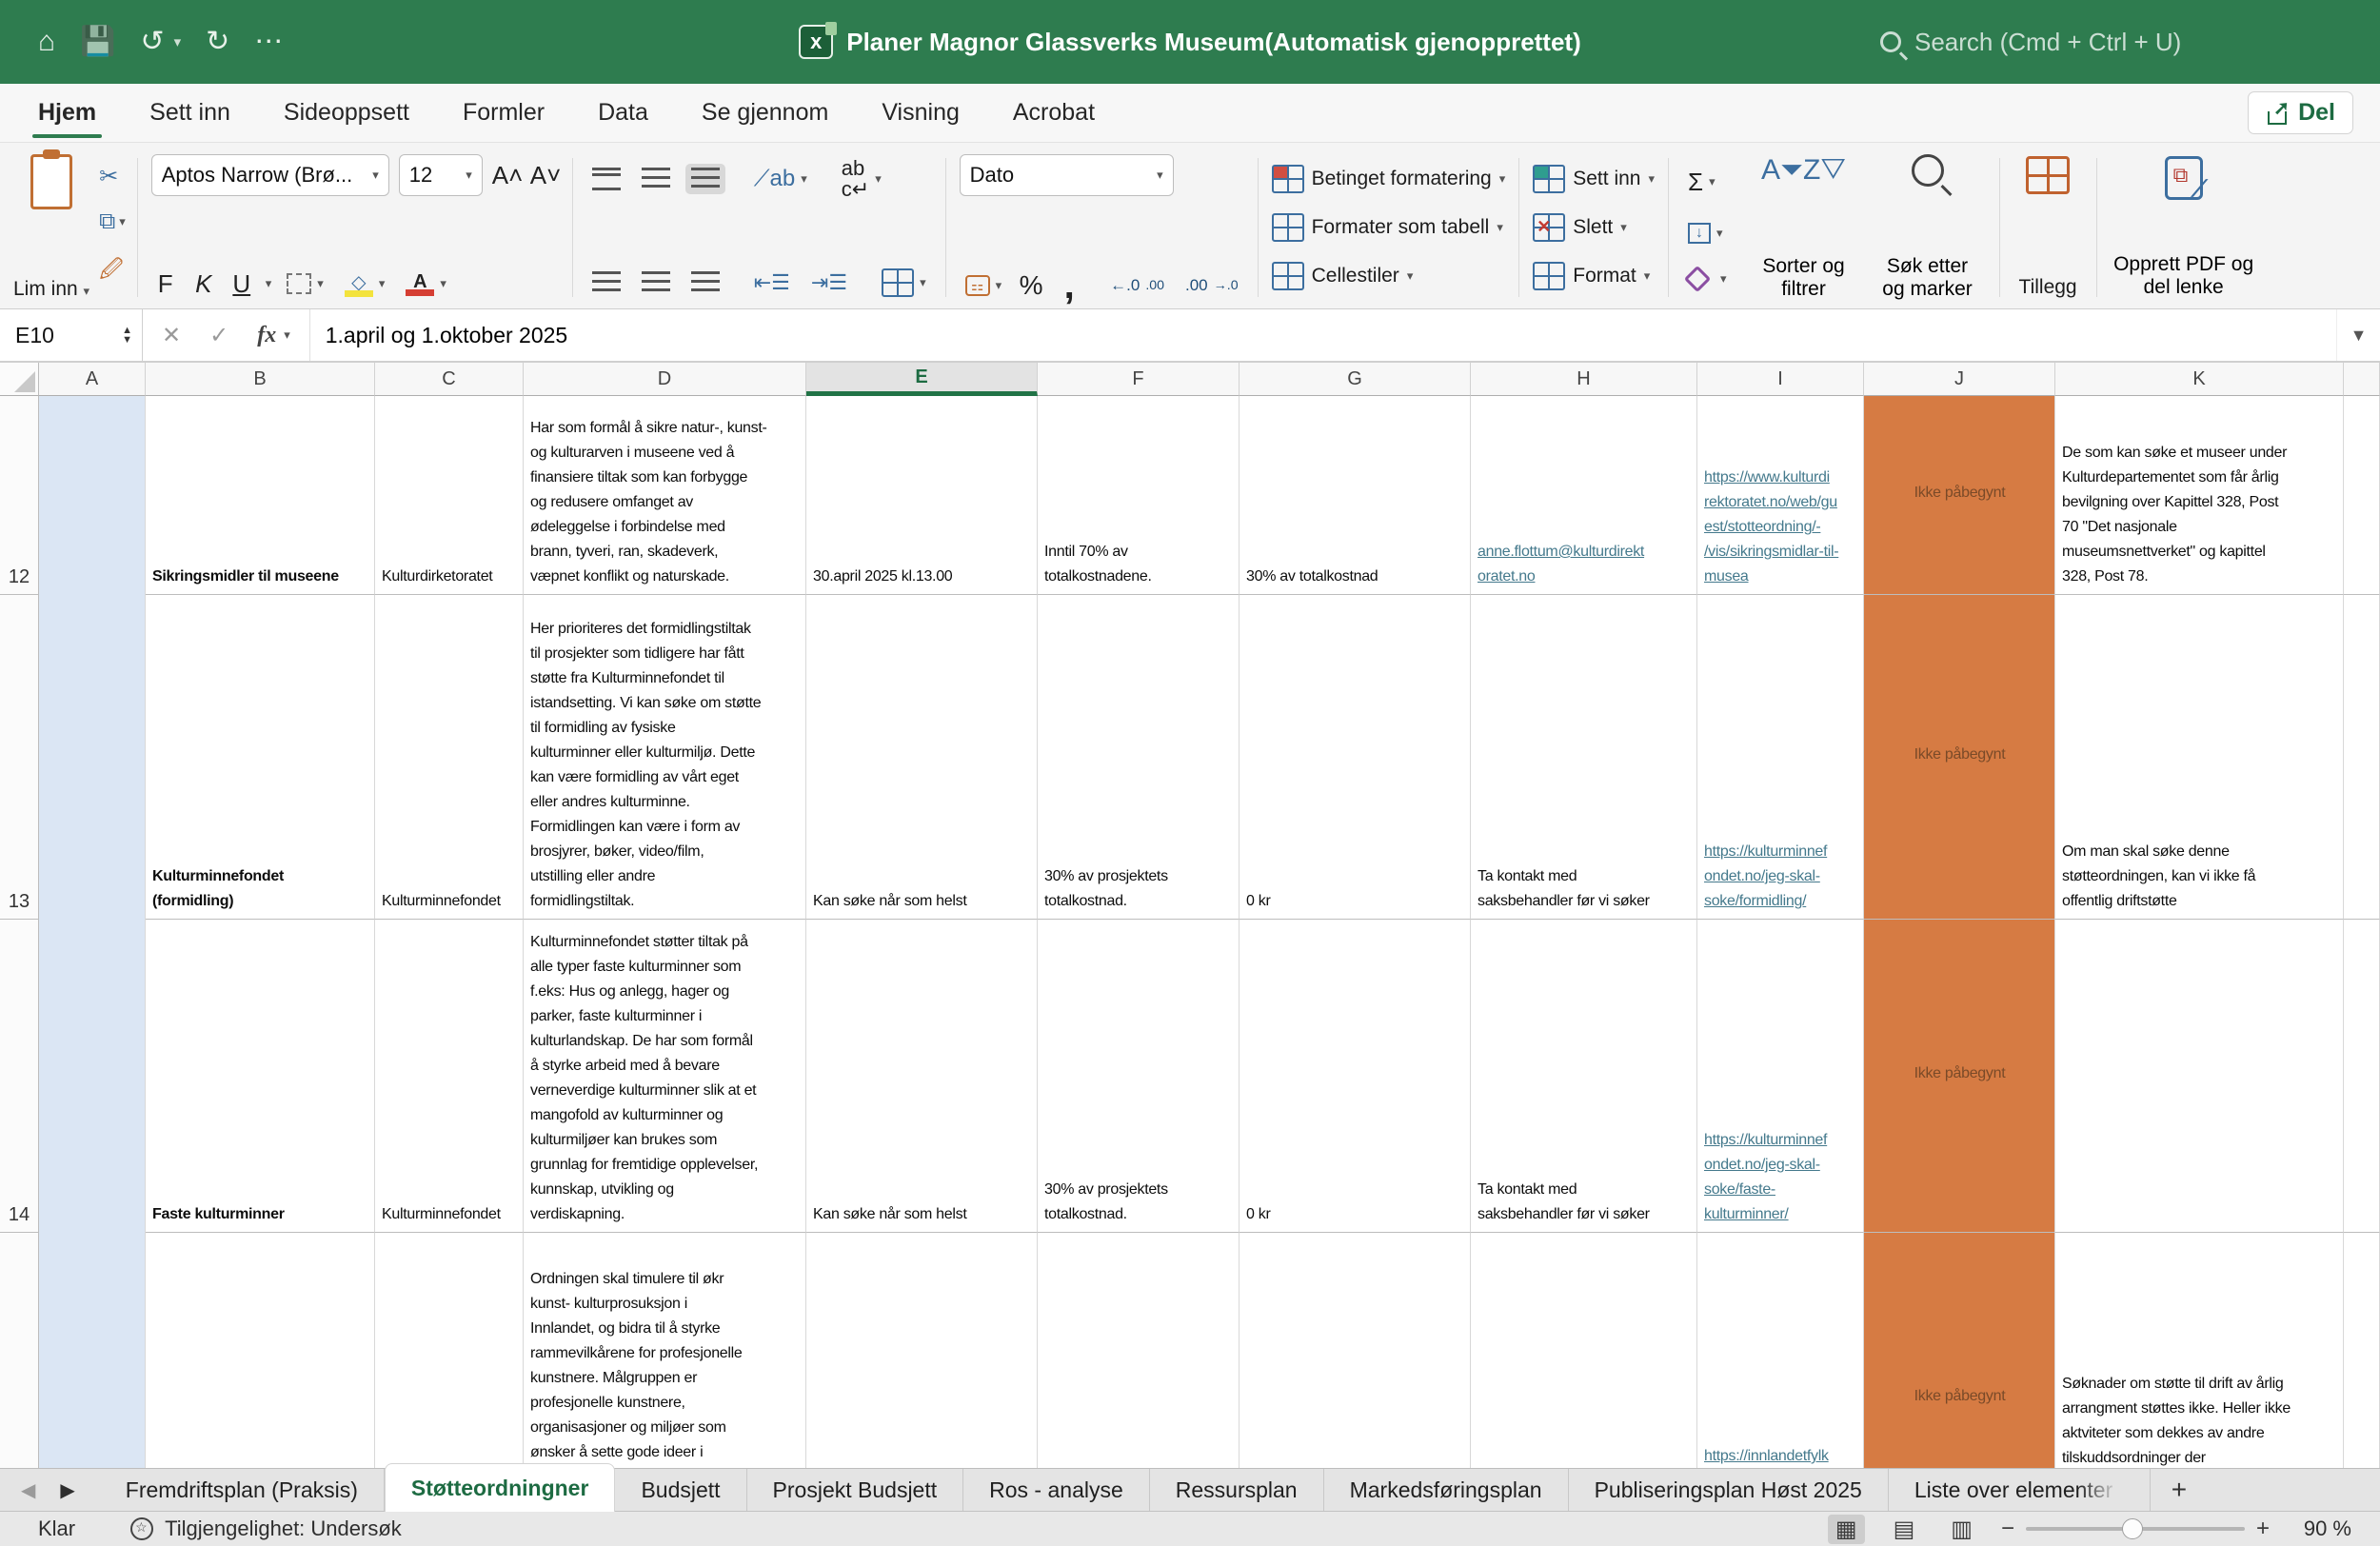 The image size is (2380, 1546). What do you see at coordinates (1584, 379) in the screenshot?
I see `column-header-h: H` at bounding box center [1584, 379].